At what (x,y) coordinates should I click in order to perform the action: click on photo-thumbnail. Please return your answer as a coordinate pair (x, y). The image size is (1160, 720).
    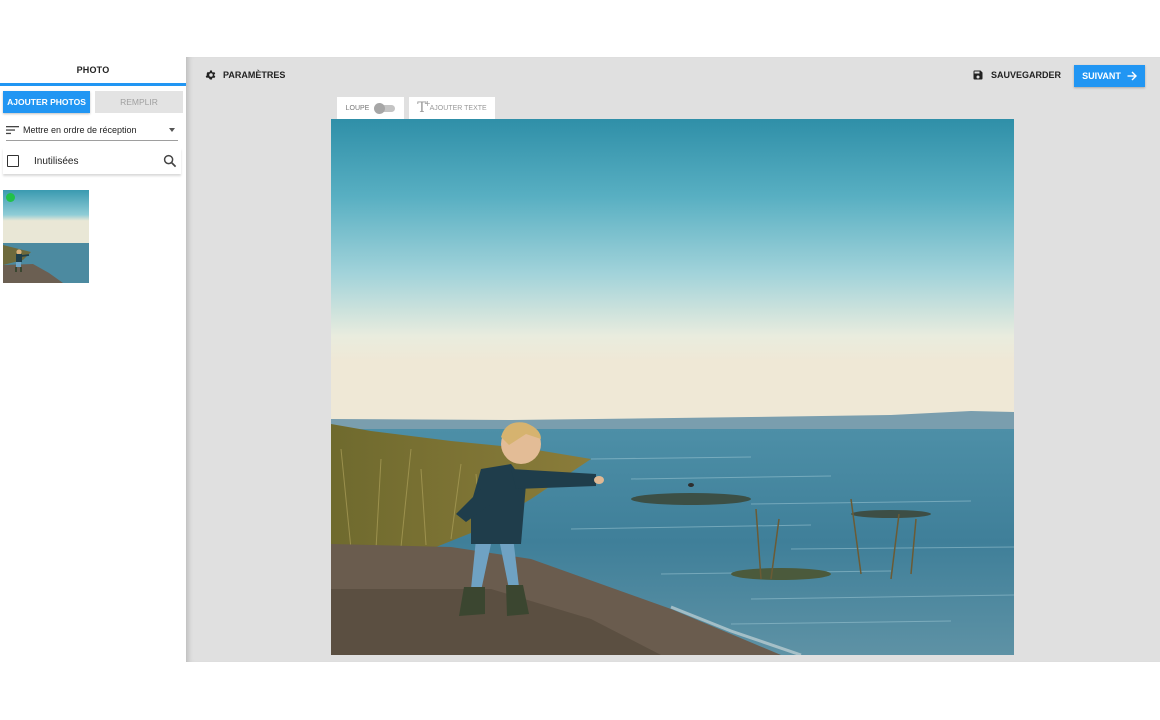
    Looking at the image, I should click on (46, 236).